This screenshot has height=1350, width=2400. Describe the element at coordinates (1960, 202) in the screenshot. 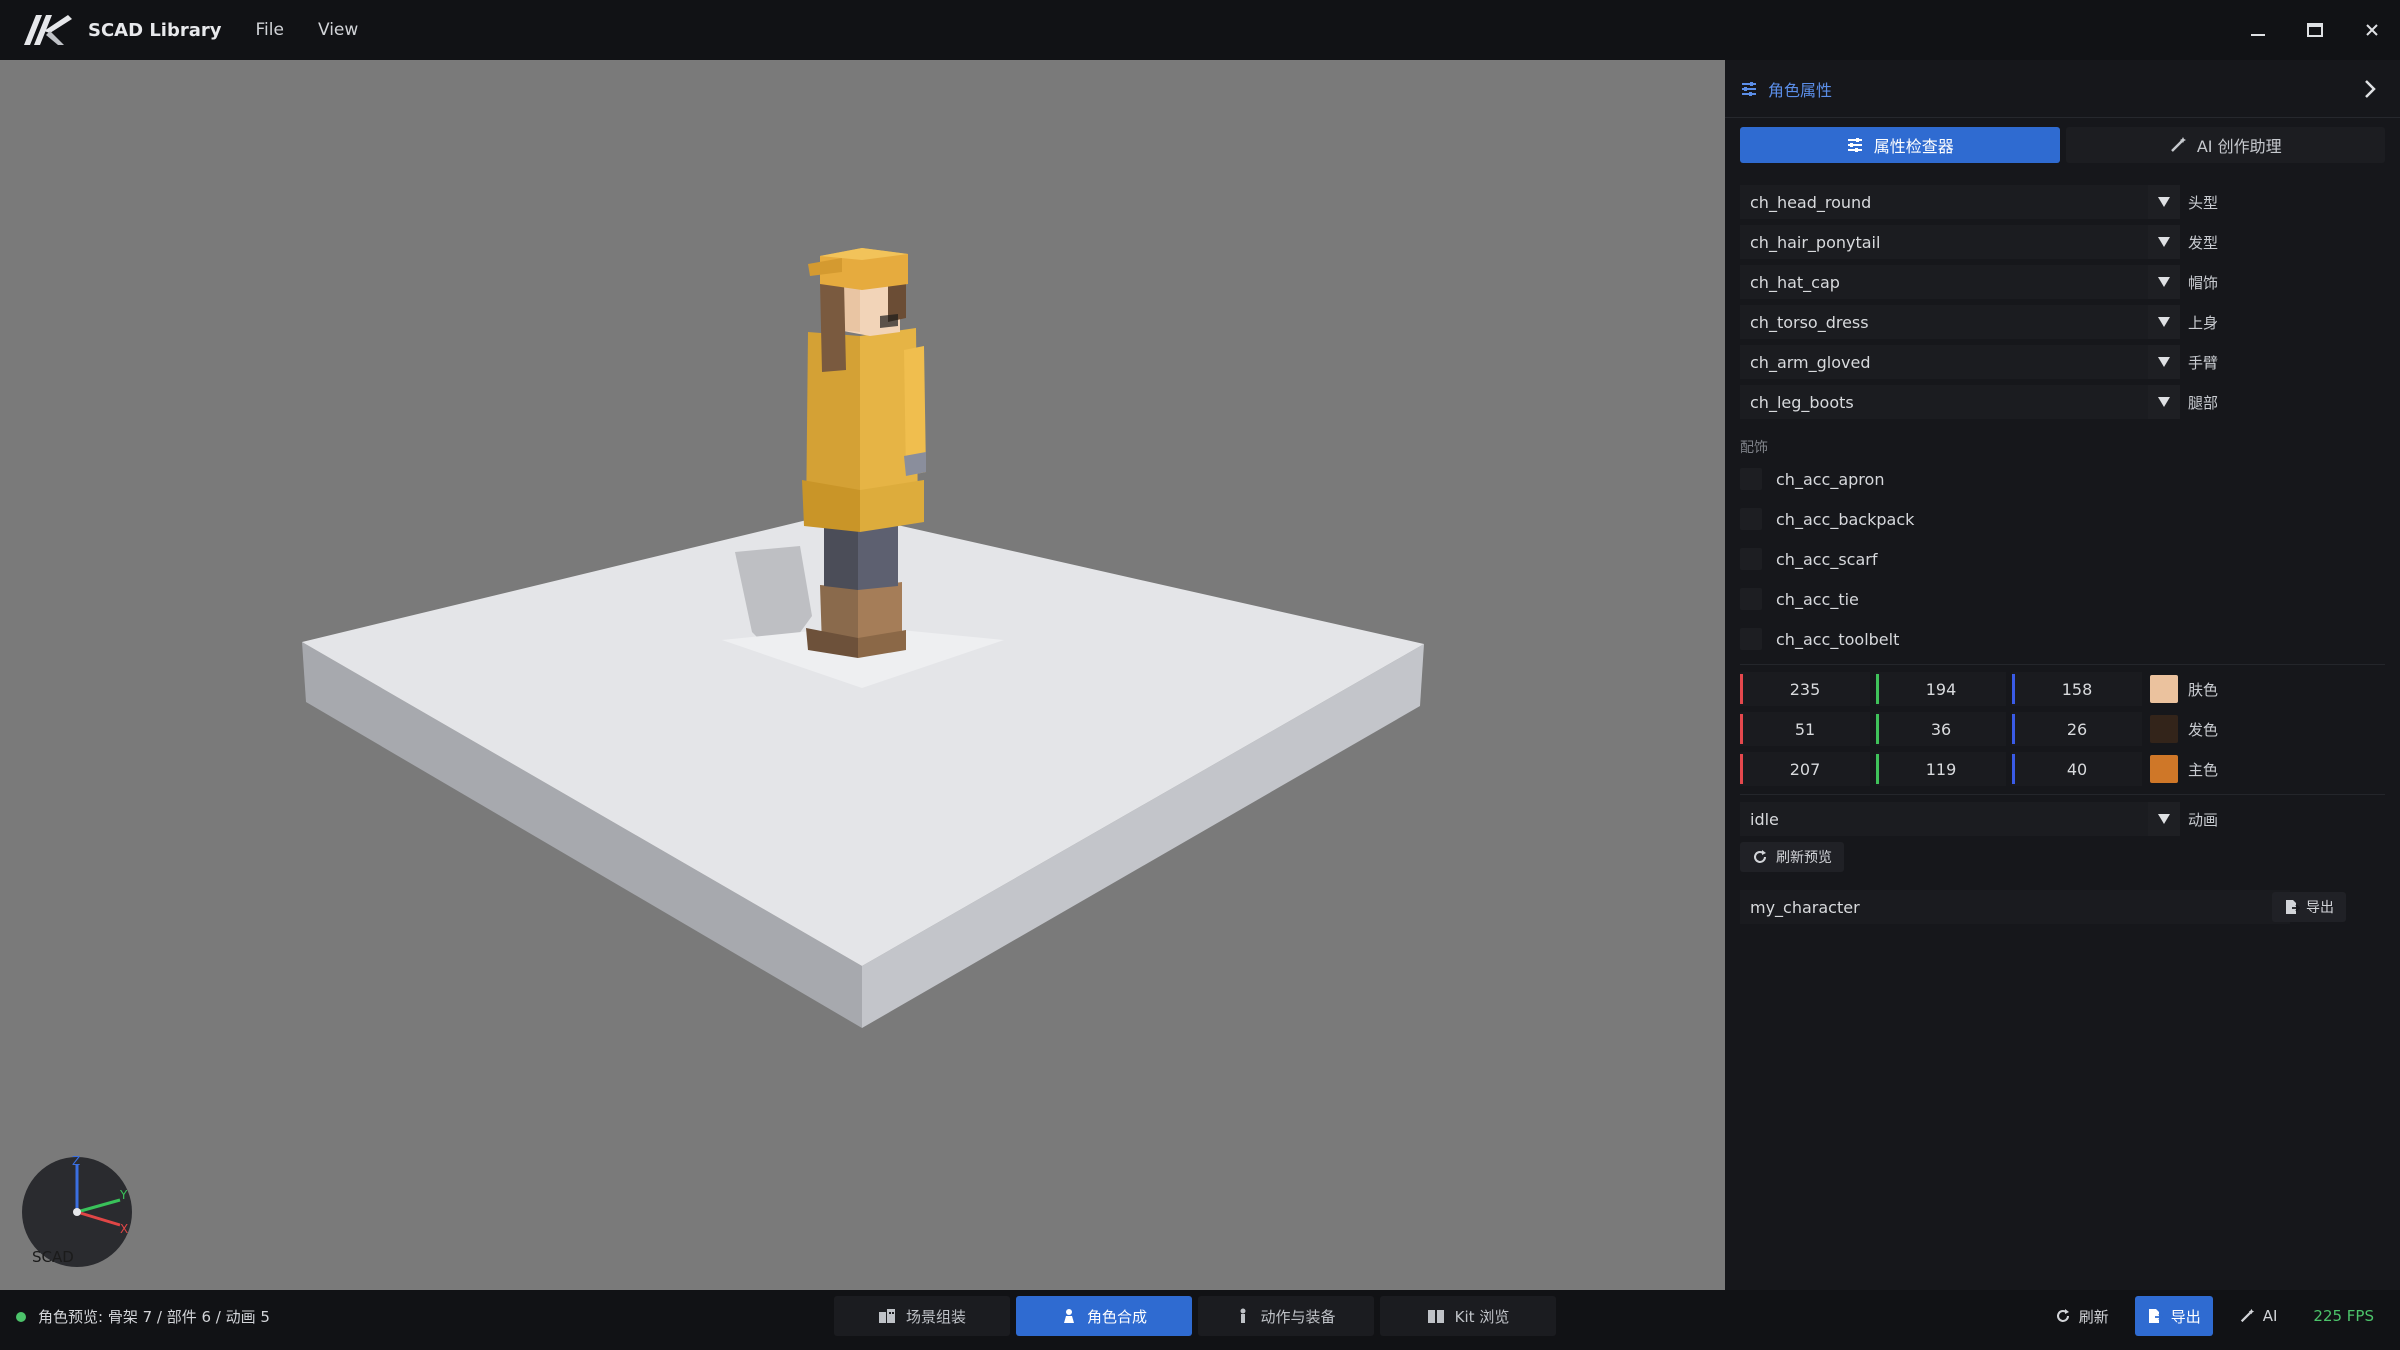

I see `head-select: ch_head_round` at that location.